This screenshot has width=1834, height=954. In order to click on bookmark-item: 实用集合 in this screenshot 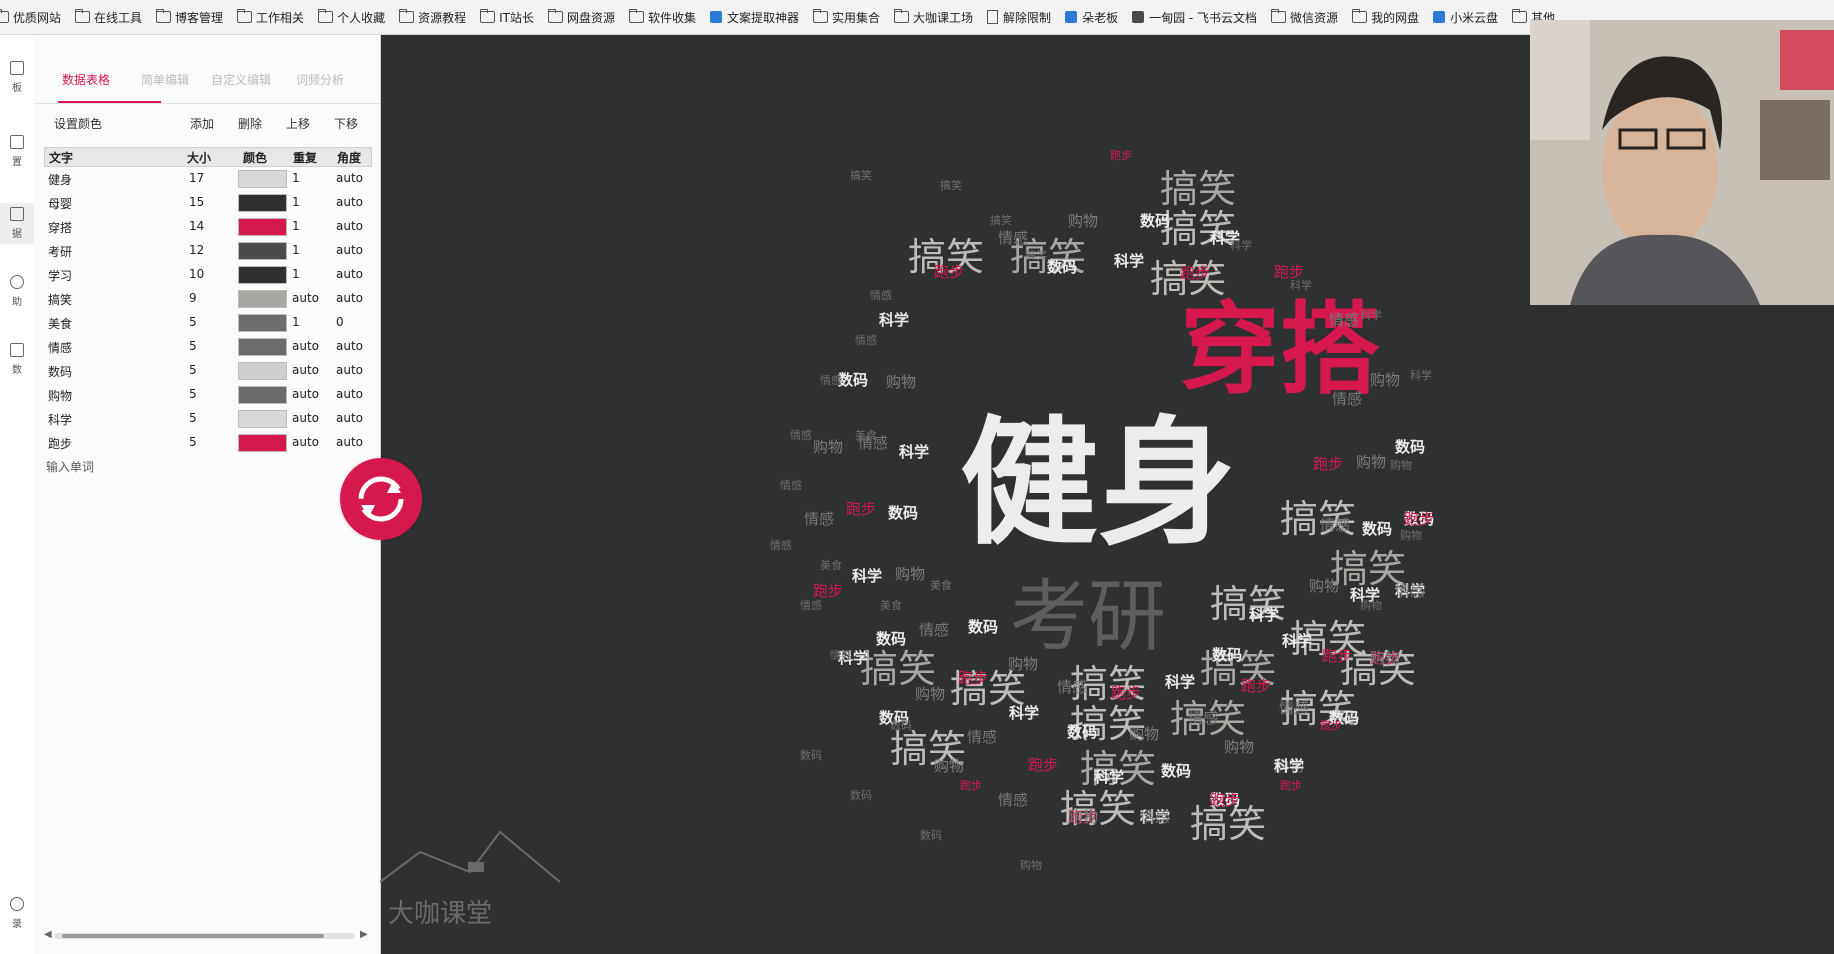, I will do `click(846, 17)`.